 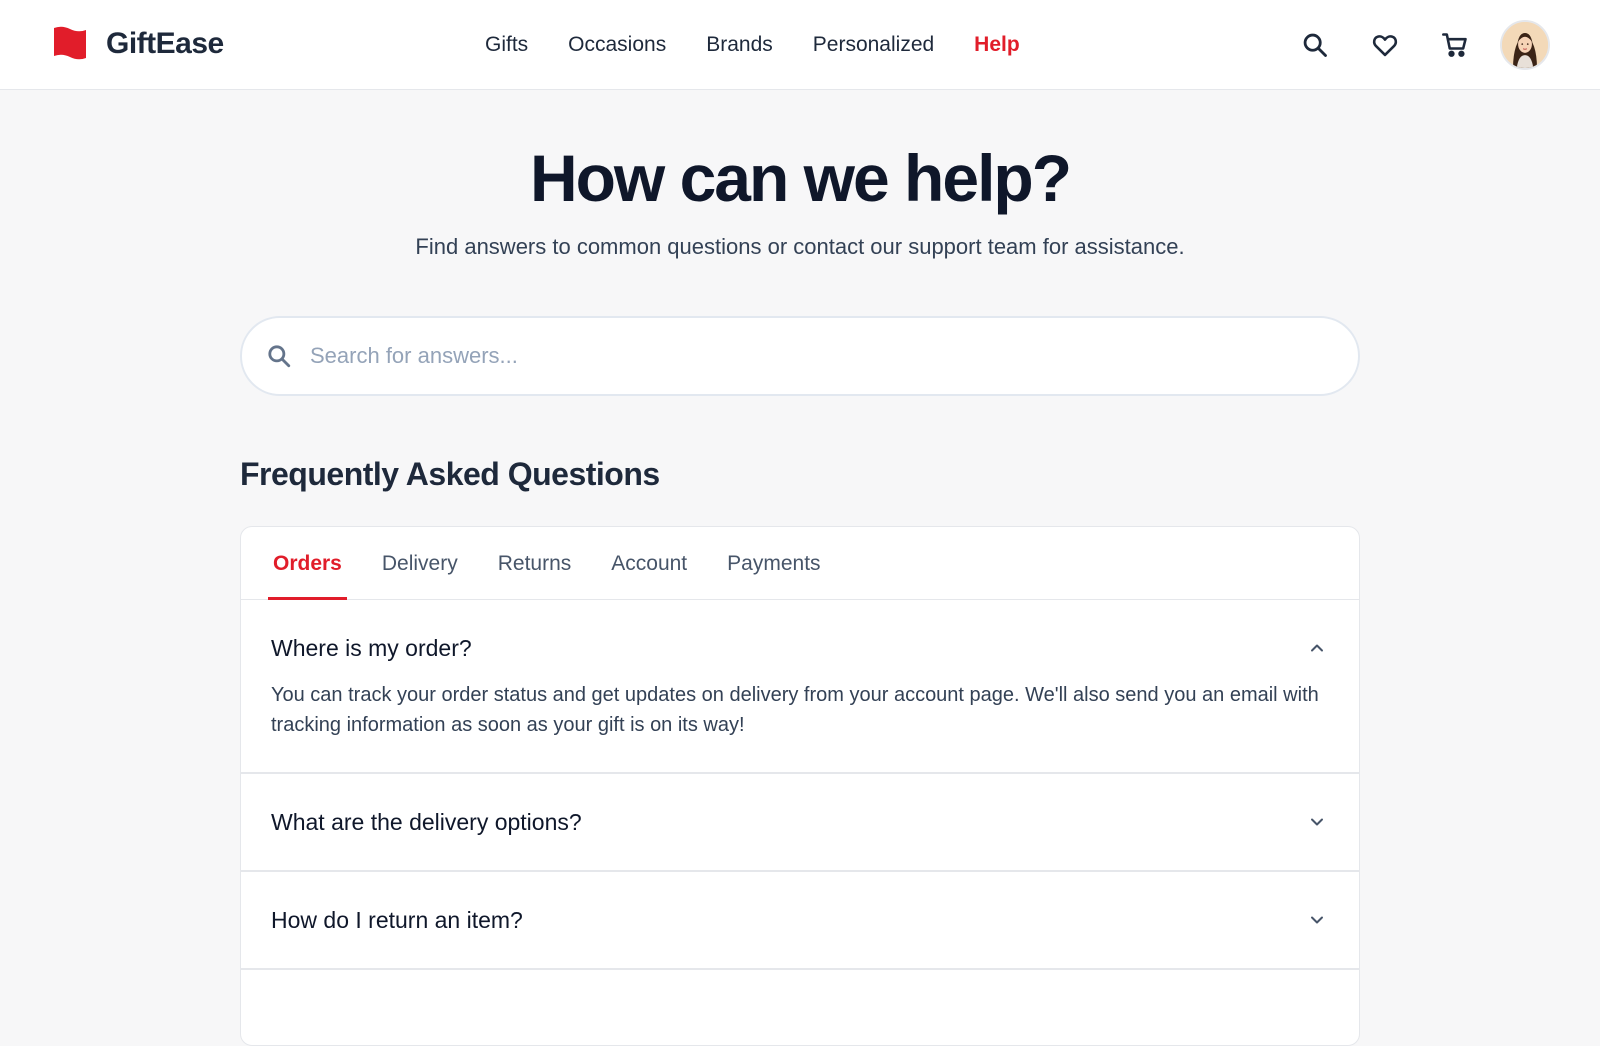 I want to click on tab-returns: Returns, so click(x=535, y=563).